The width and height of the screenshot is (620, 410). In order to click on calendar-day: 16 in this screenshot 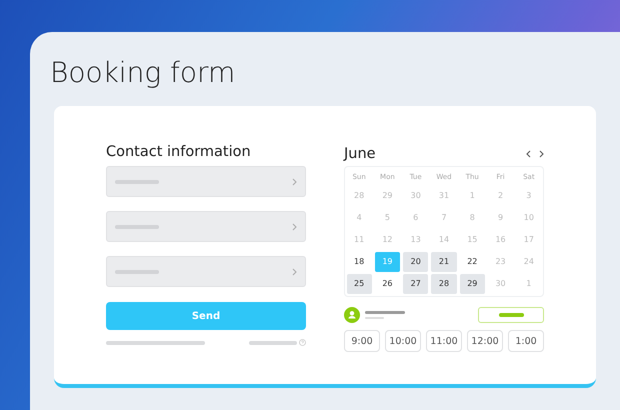, I will do `click(501, 240)`.